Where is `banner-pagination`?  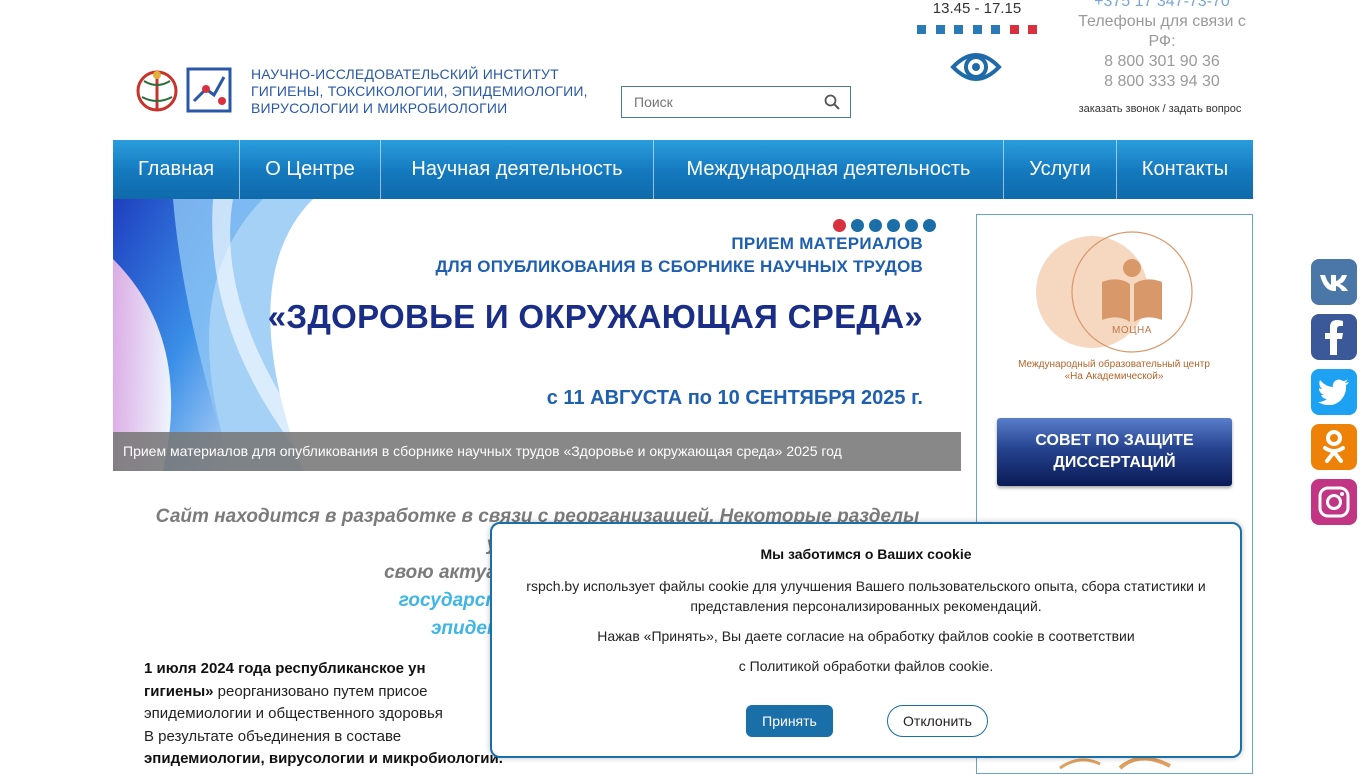
banner-pagination is located at coordinates (884, 225).